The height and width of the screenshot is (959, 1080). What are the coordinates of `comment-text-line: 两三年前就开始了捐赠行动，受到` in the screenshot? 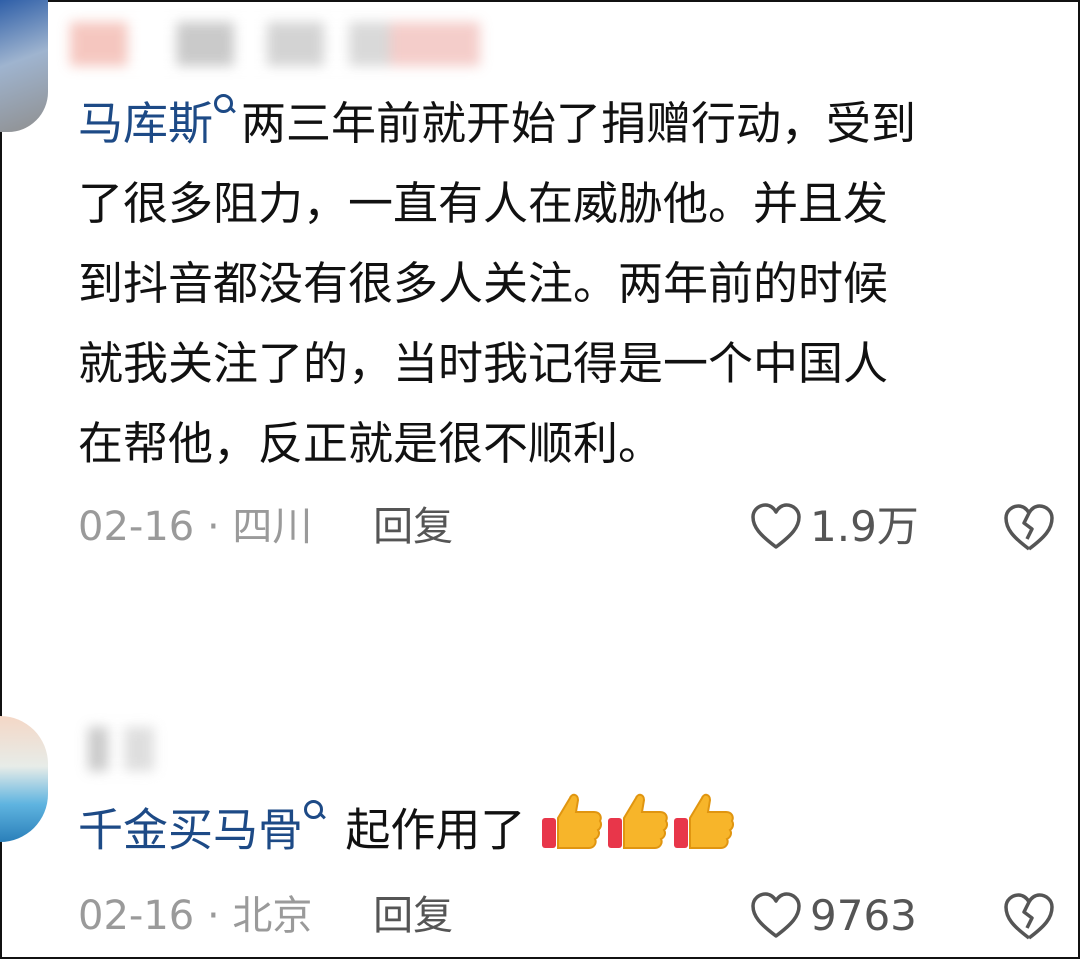 It's located at (579, 123).